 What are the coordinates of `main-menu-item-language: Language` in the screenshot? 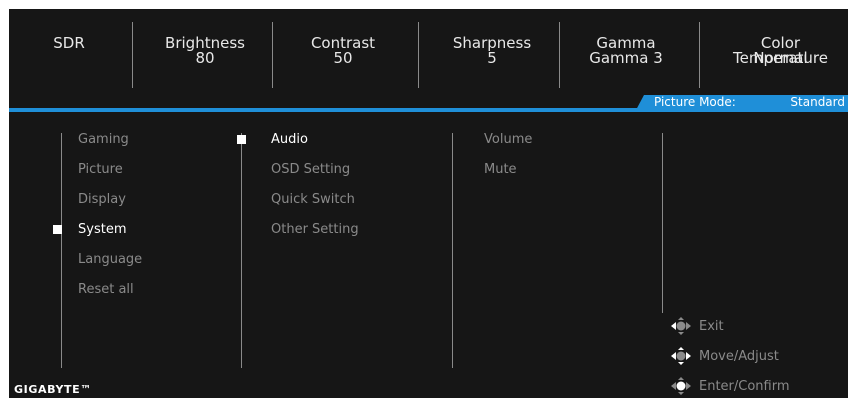 It's located at (110, 259).